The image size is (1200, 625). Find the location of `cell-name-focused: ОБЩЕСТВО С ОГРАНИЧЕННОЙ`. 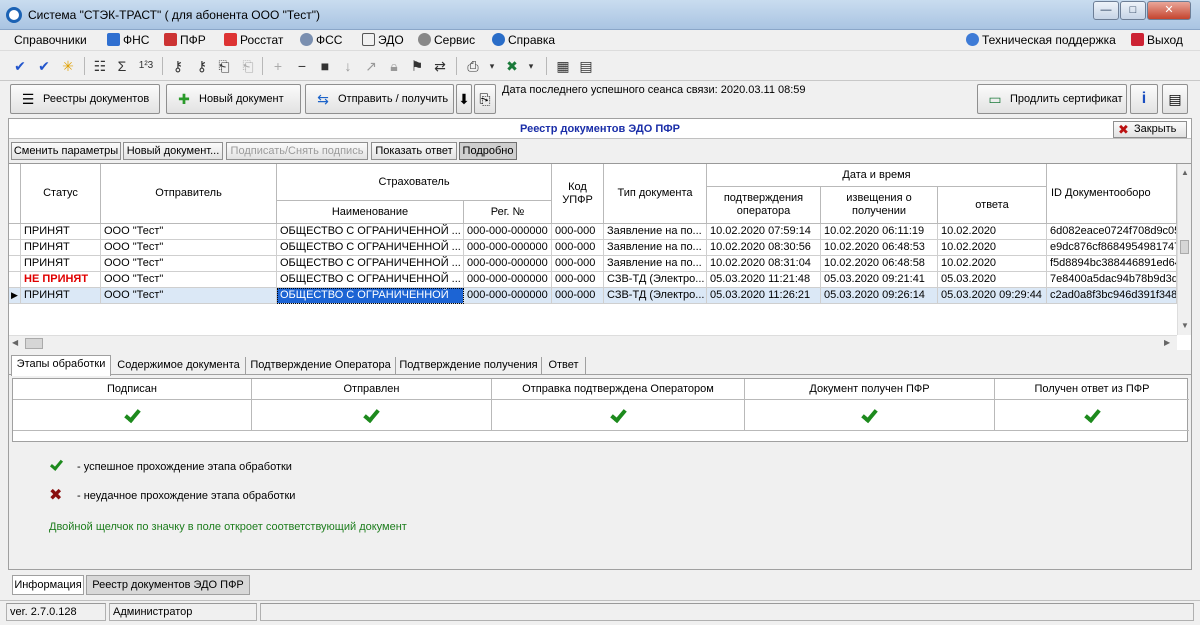

cell-name-focused: ОБЩЕСТВО С ОГРАНИЧЕННОЙ is located at coordinates (370, 296).